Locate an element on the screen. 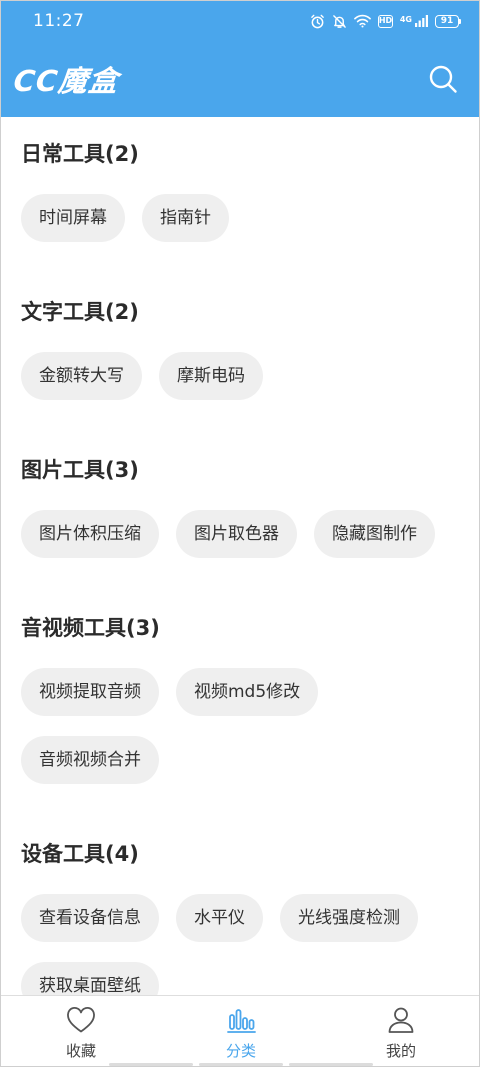 The width and height of the screenshot is (480, 1067). hd-icon: HD is located at coordinates (385, 21).